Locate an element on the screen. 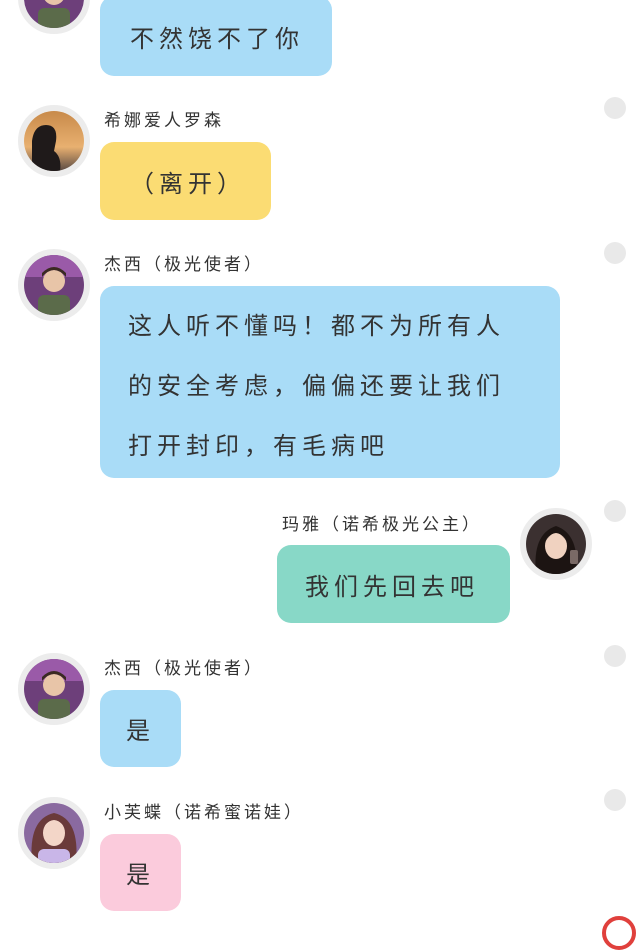  floating-action-icon is located at coordinates (619, 933).